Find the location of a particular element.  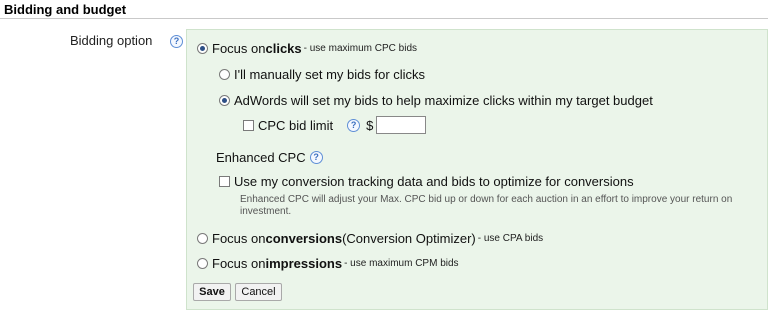

enhanced-cpc-heading: Enhanced CPC ? is located at coordinates (269, 157).